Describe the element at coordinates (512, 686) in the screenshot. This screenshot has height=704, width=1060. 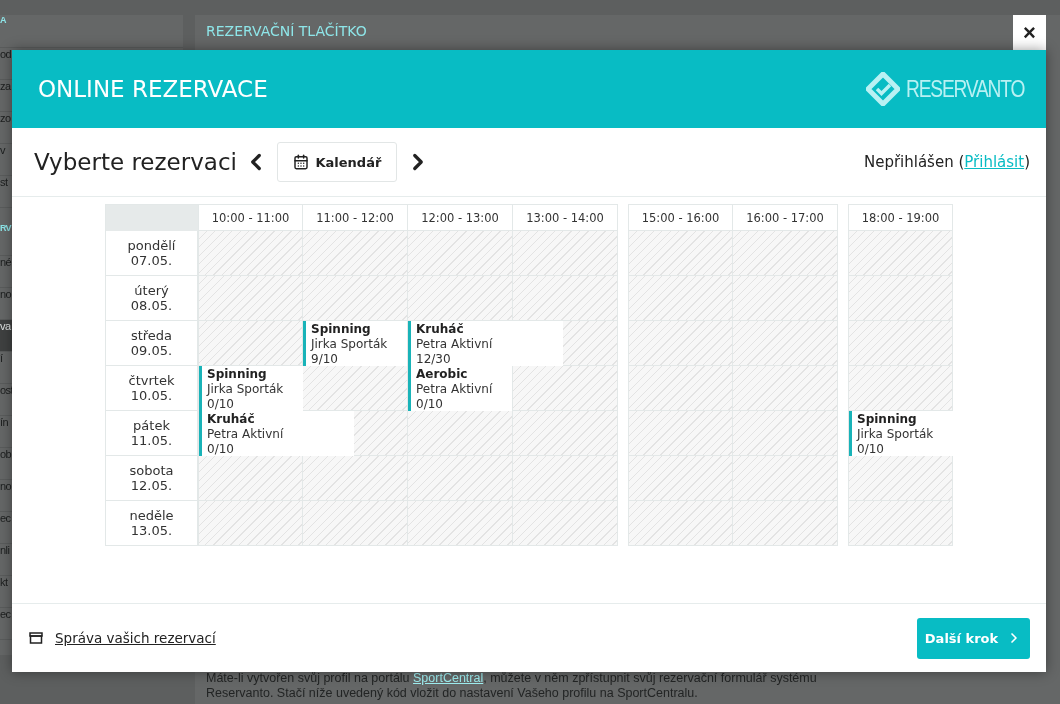
I see `paragraph: Máte-li vytvořen svůj profil na portálu SportCentral, můžete v něm zpřístupnit svůj rezervační formulář systému Reservanto. Stačí níže uvedený kód vložit do nastavení Vašeho profilu na SportCentralu.` at that location.